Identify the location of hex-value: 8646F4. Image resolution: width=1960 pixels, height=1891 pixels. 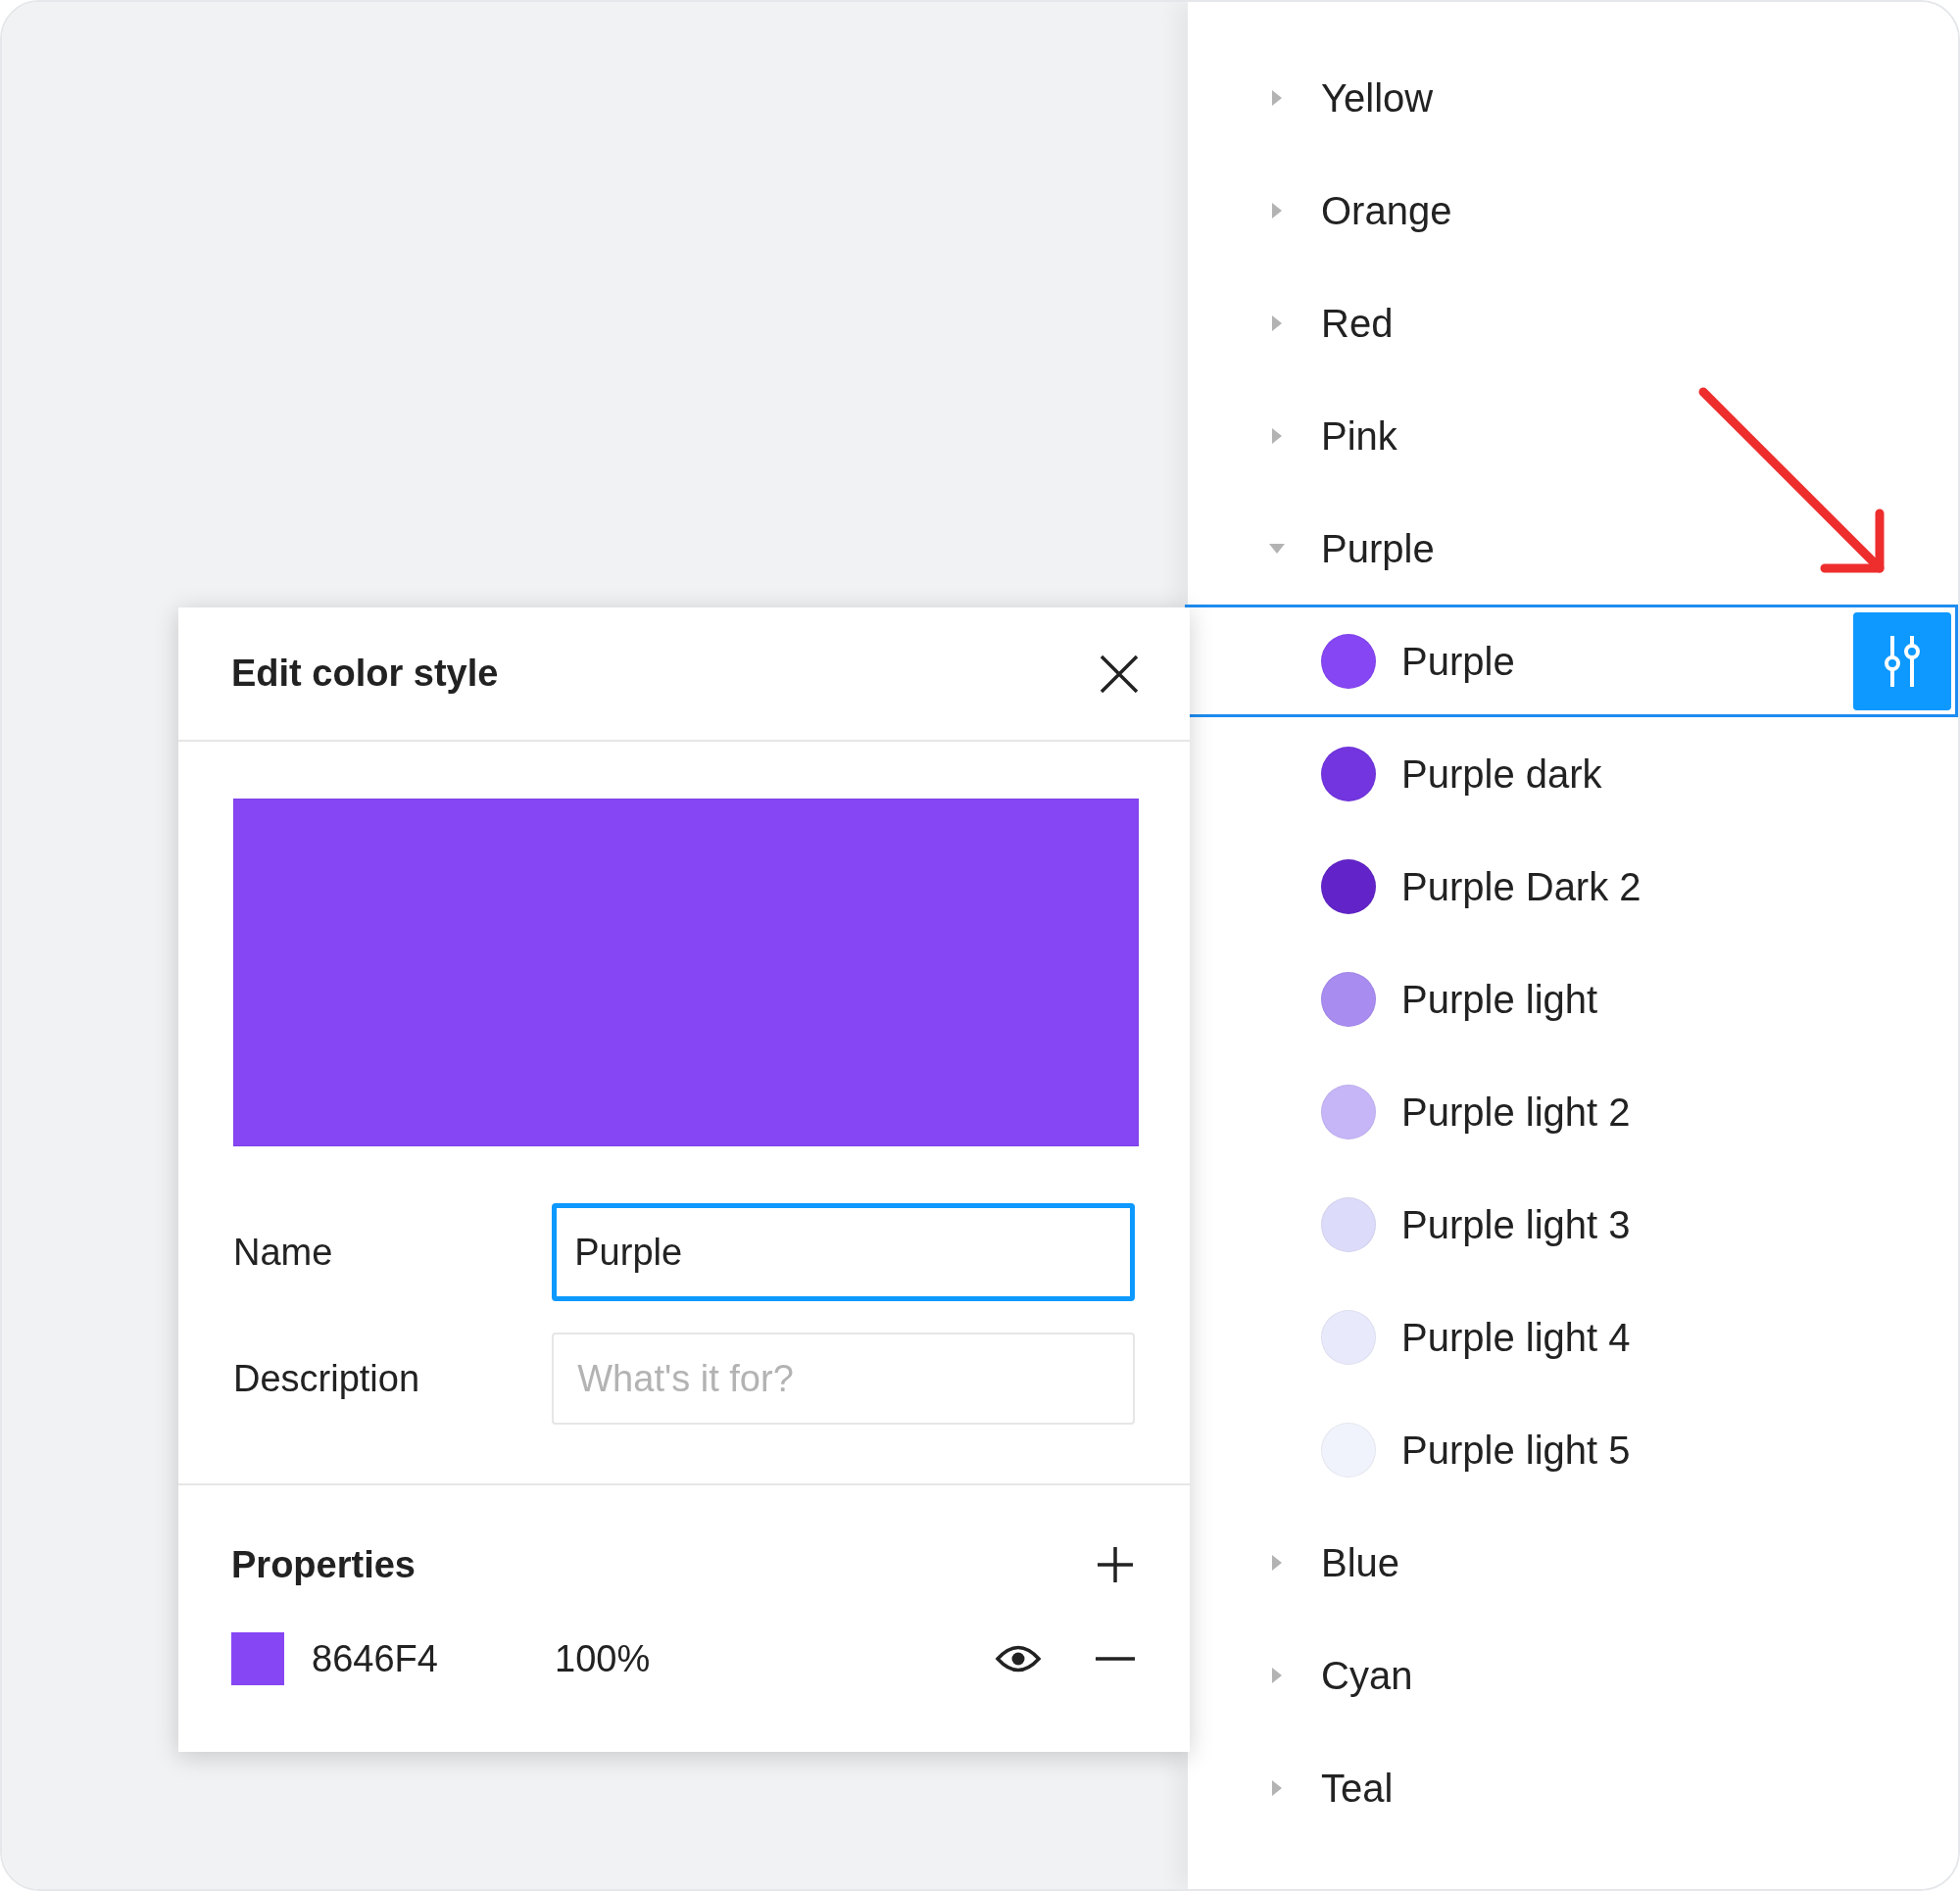
(433, 1658).